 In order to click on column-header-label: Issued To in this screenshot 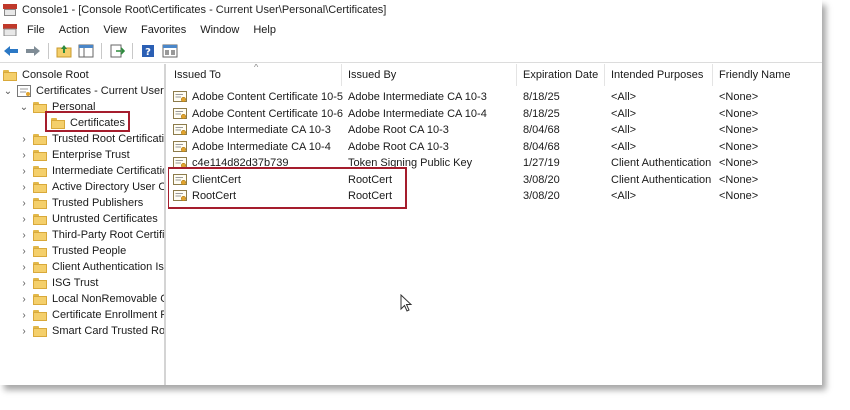, I will do `click(197, 75)`.